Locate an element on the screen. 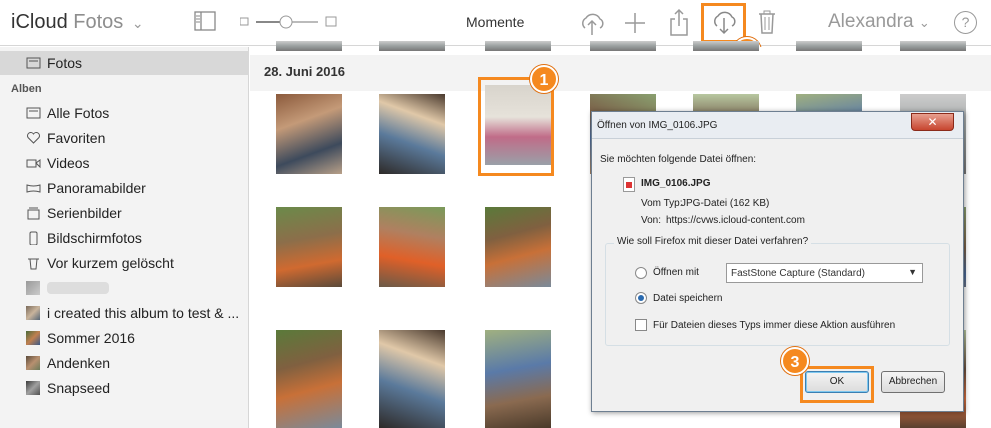 This screenshot has height=428, width=991. tab-moments: Momente is located at coordinates (495, 22).